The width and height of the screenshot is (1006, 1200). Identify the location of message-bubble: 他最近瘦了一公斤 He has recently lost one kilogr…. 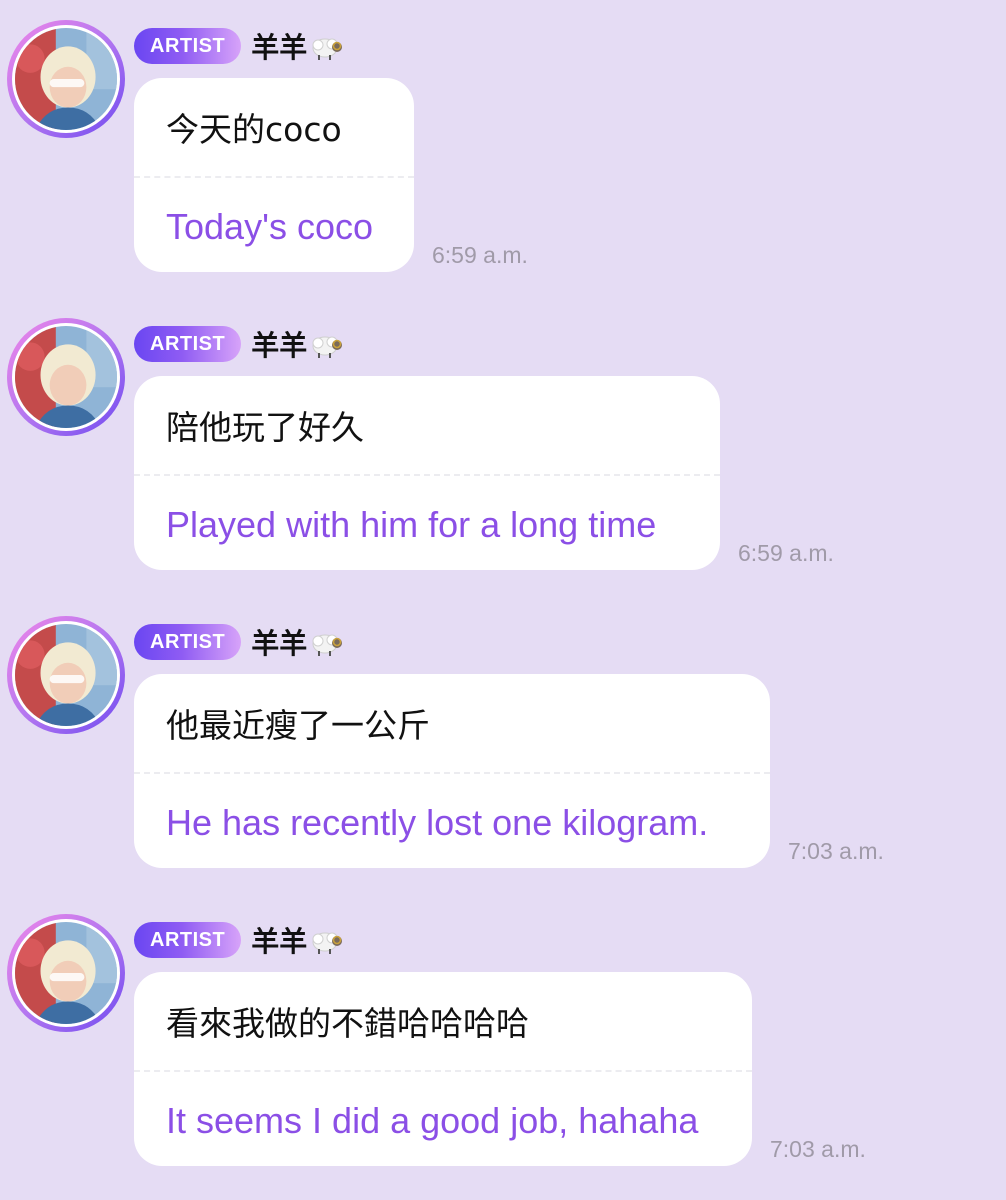
(452, 771).